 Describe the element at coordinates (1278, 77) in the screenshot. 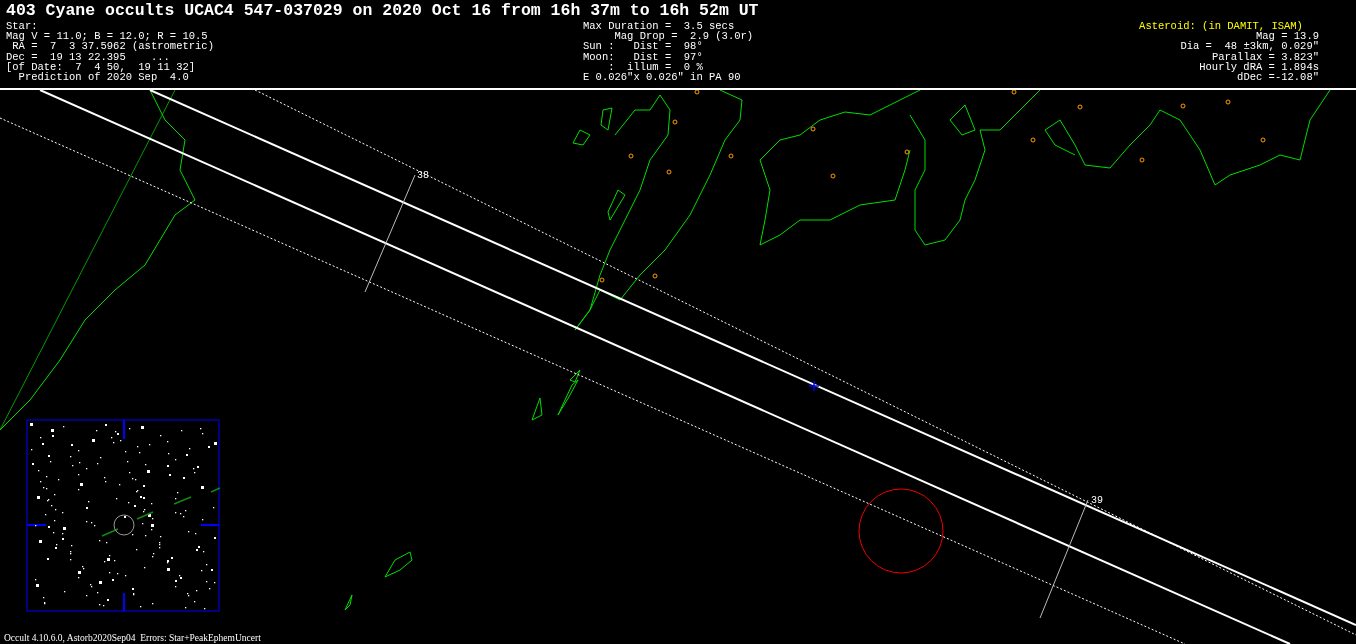

I see `asteroid-info-line: dDec =-12.08"` at that location.